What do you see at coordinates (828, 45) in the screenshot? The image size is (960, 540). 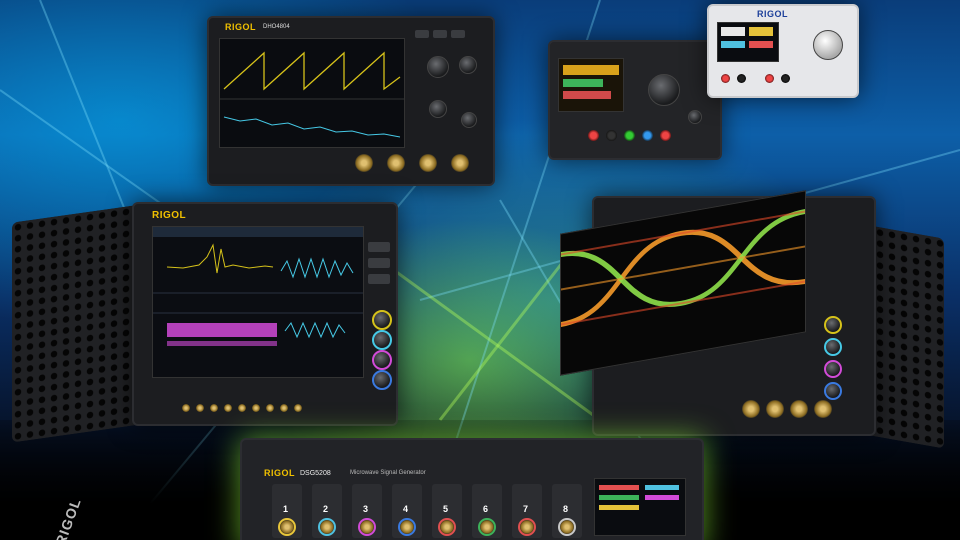 I see `power-supply-knob` at bounding box center [828, 45].